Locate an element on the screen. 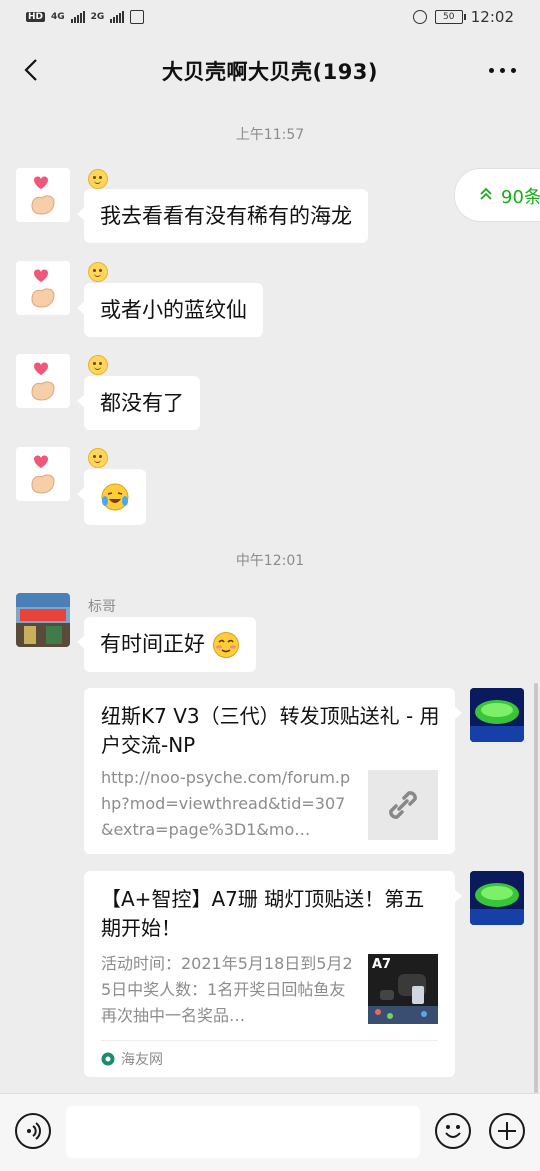 The width and height of the screenshot is (540, 1171). card-source-label: 海友网 is located at coordinates (142, 1060).